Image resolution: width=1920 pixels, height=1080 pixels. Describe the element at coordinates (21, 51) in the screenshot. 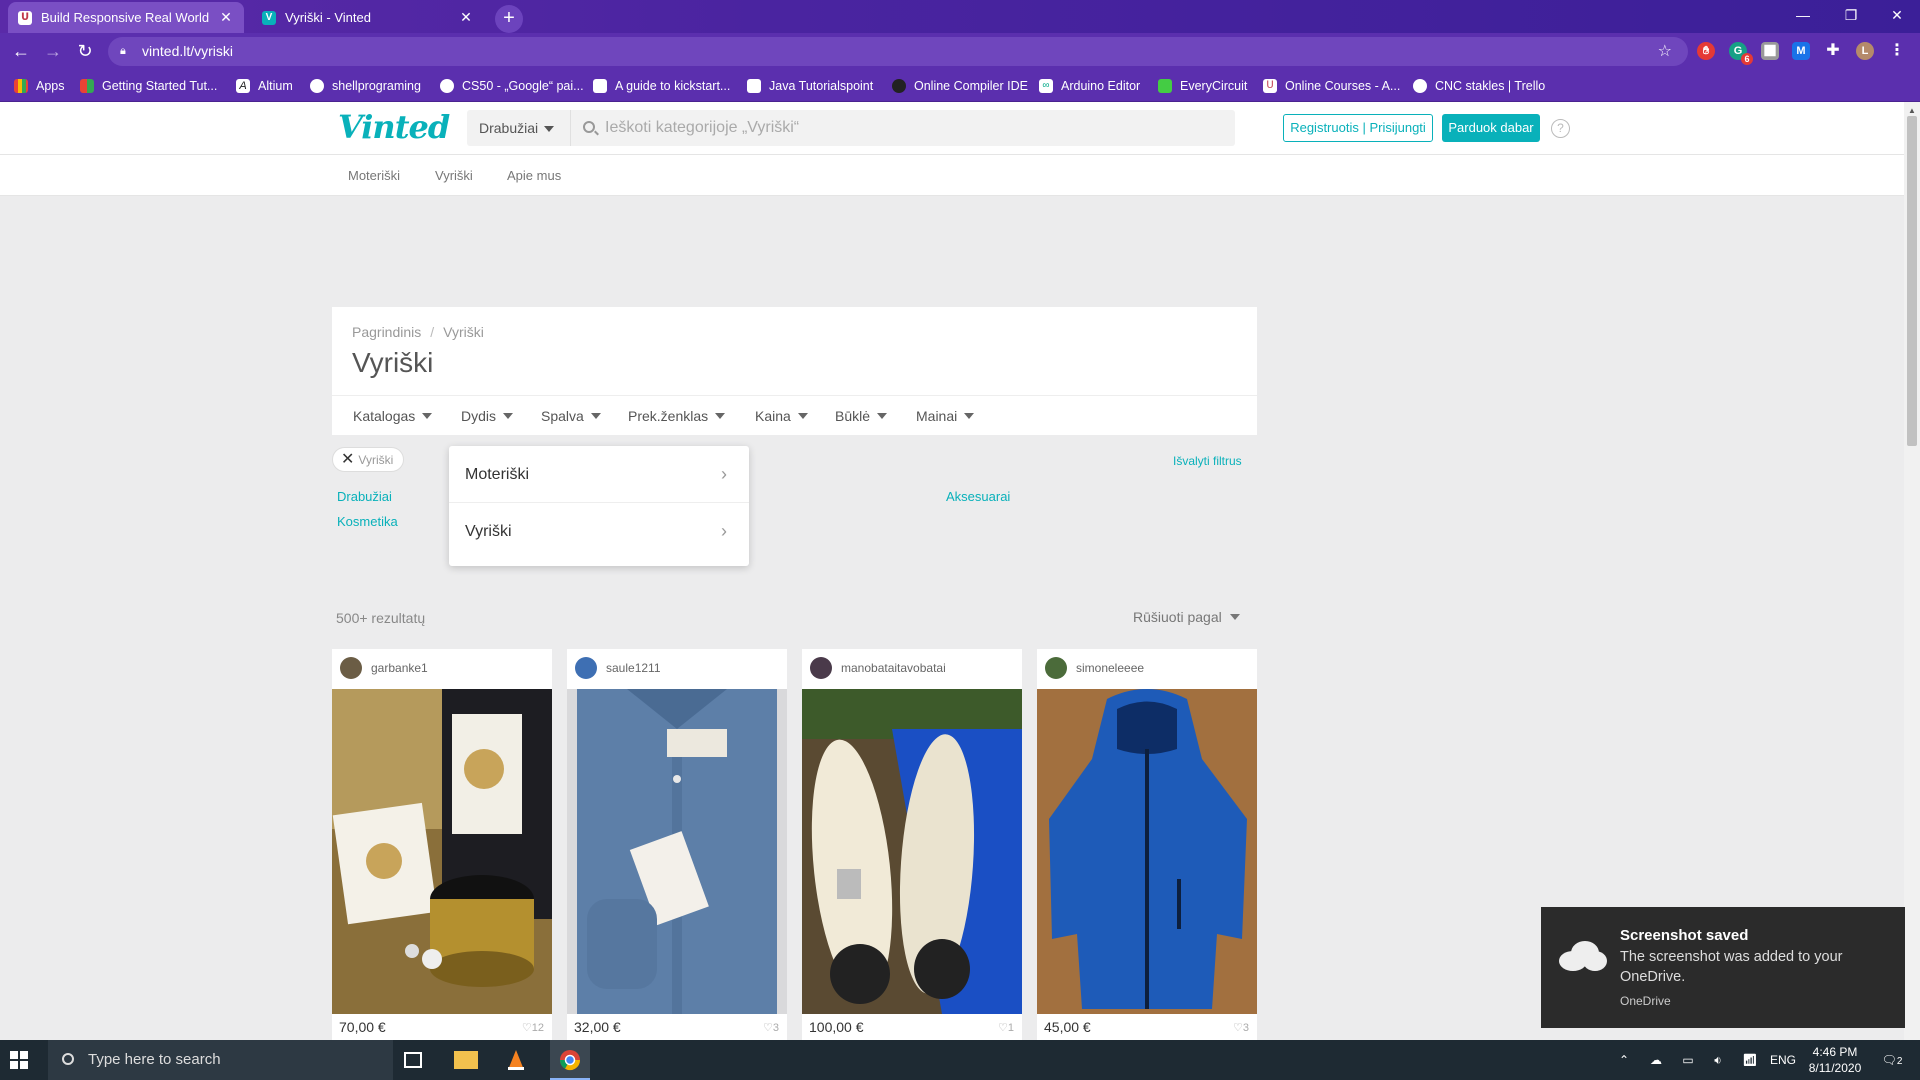

I see `back-icon: ←` at that location.